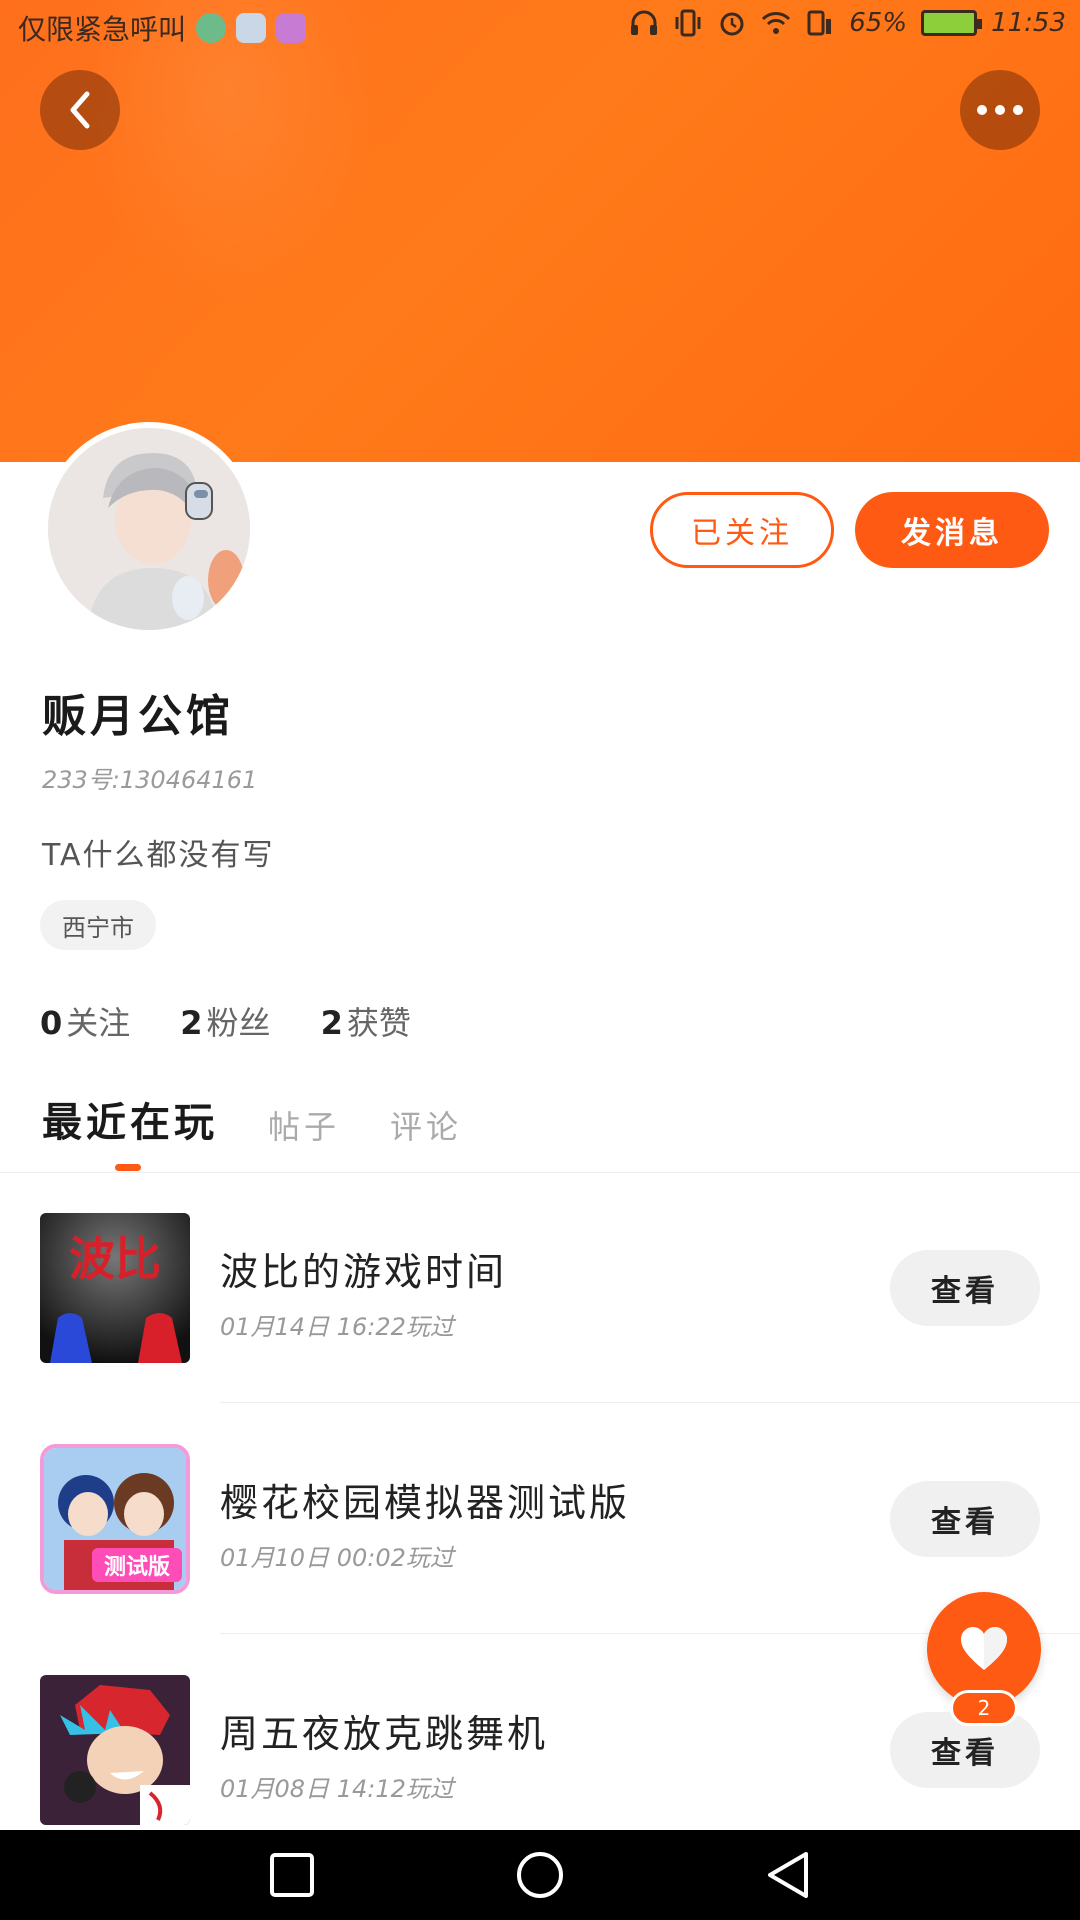  What do you see at coordinates (291, 28) in the screenshot?
I see `gallery-app-icon` at bounding box center [291, 28].